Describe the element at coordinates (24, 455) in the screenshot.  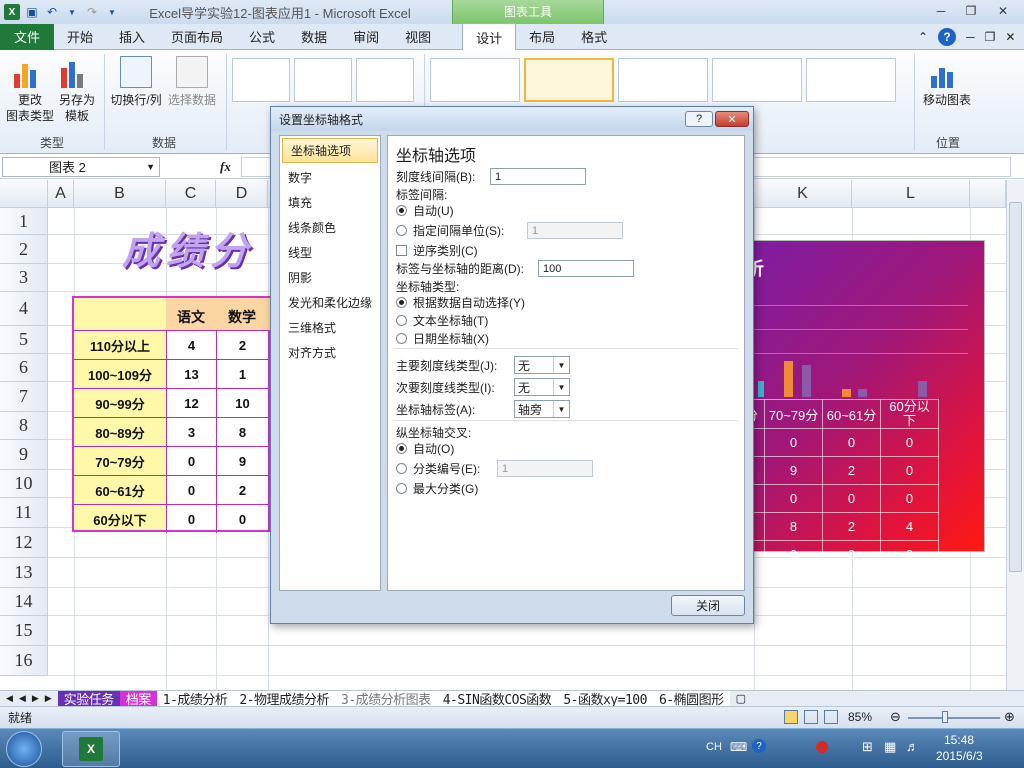
I see `row-header: 9` at that location.